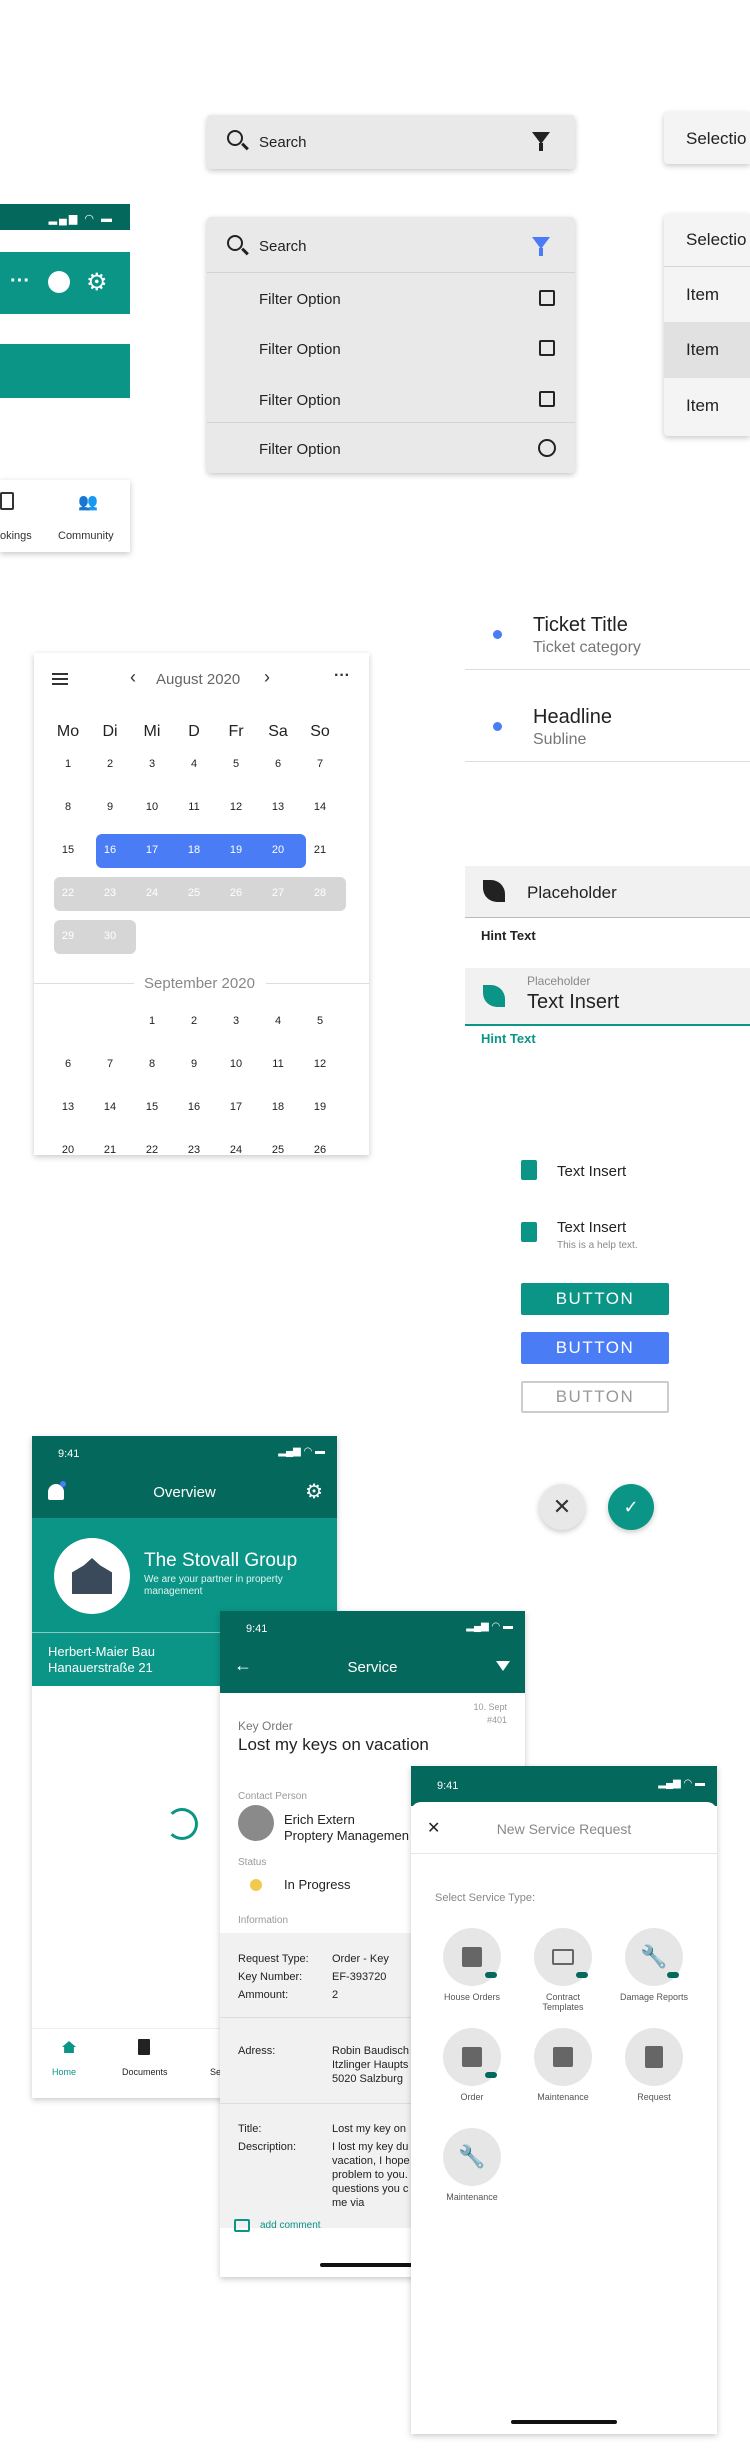  Describe the element at coordinates (707, 138) in the screenshot. I see `selection-field: Selectio` at that location.